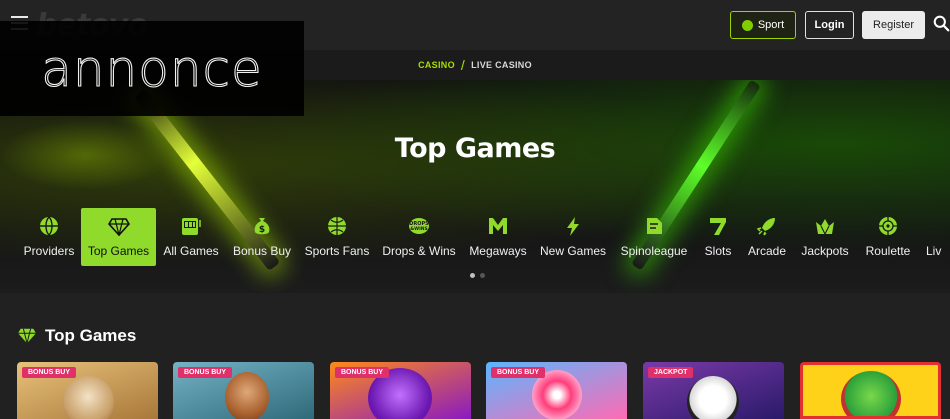 The image size is (950, 419). What do you see at coordinates (765, 227) in the screenshot?
I see `rocket-icon` at bounding box center [765, 227].